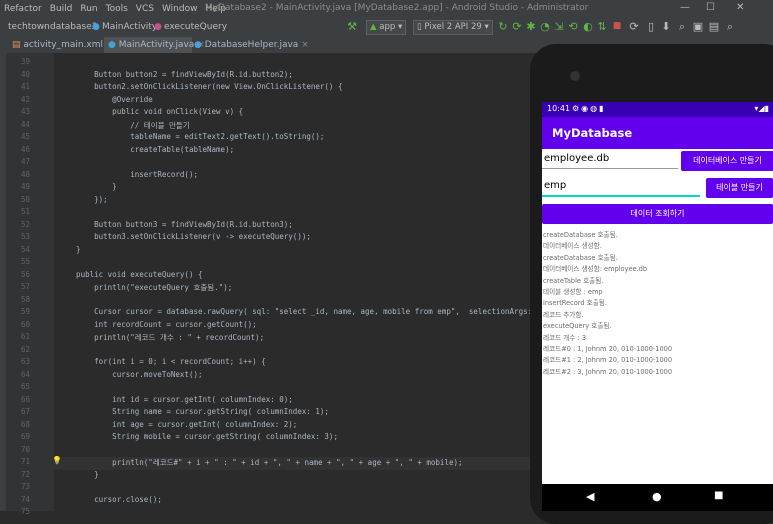 The height and width of the screenshot is (524, 773). I want to click on method-icon: ●, so click(158, 27).